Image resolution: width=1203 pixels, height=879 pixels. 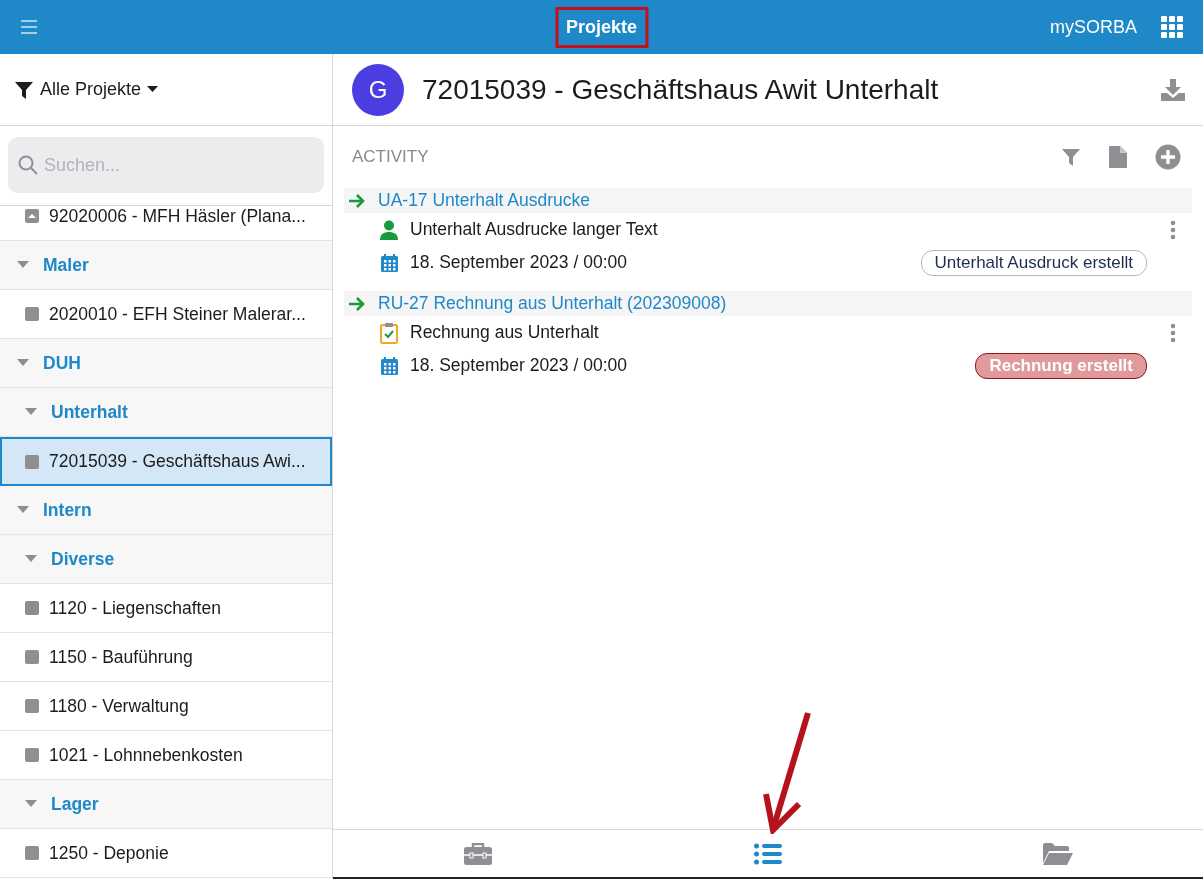 What do you see at coordinates (62, 363) in the screenshot?
I see `group-label: DUH` at bounding box center [62, 363].